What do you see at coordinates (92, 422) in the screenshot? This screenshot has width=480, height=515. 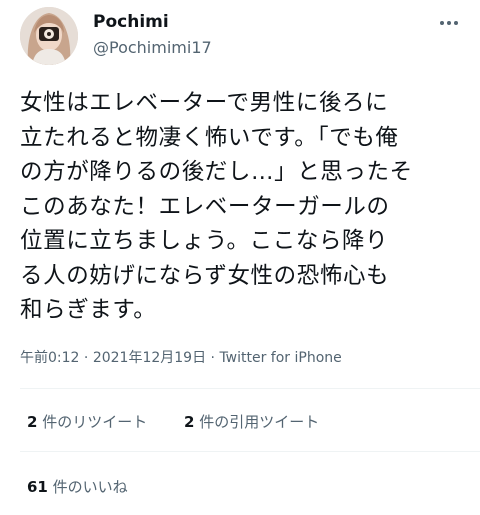 I see `retweet-label: 件のリツイート` at bounding box center [92, 422].